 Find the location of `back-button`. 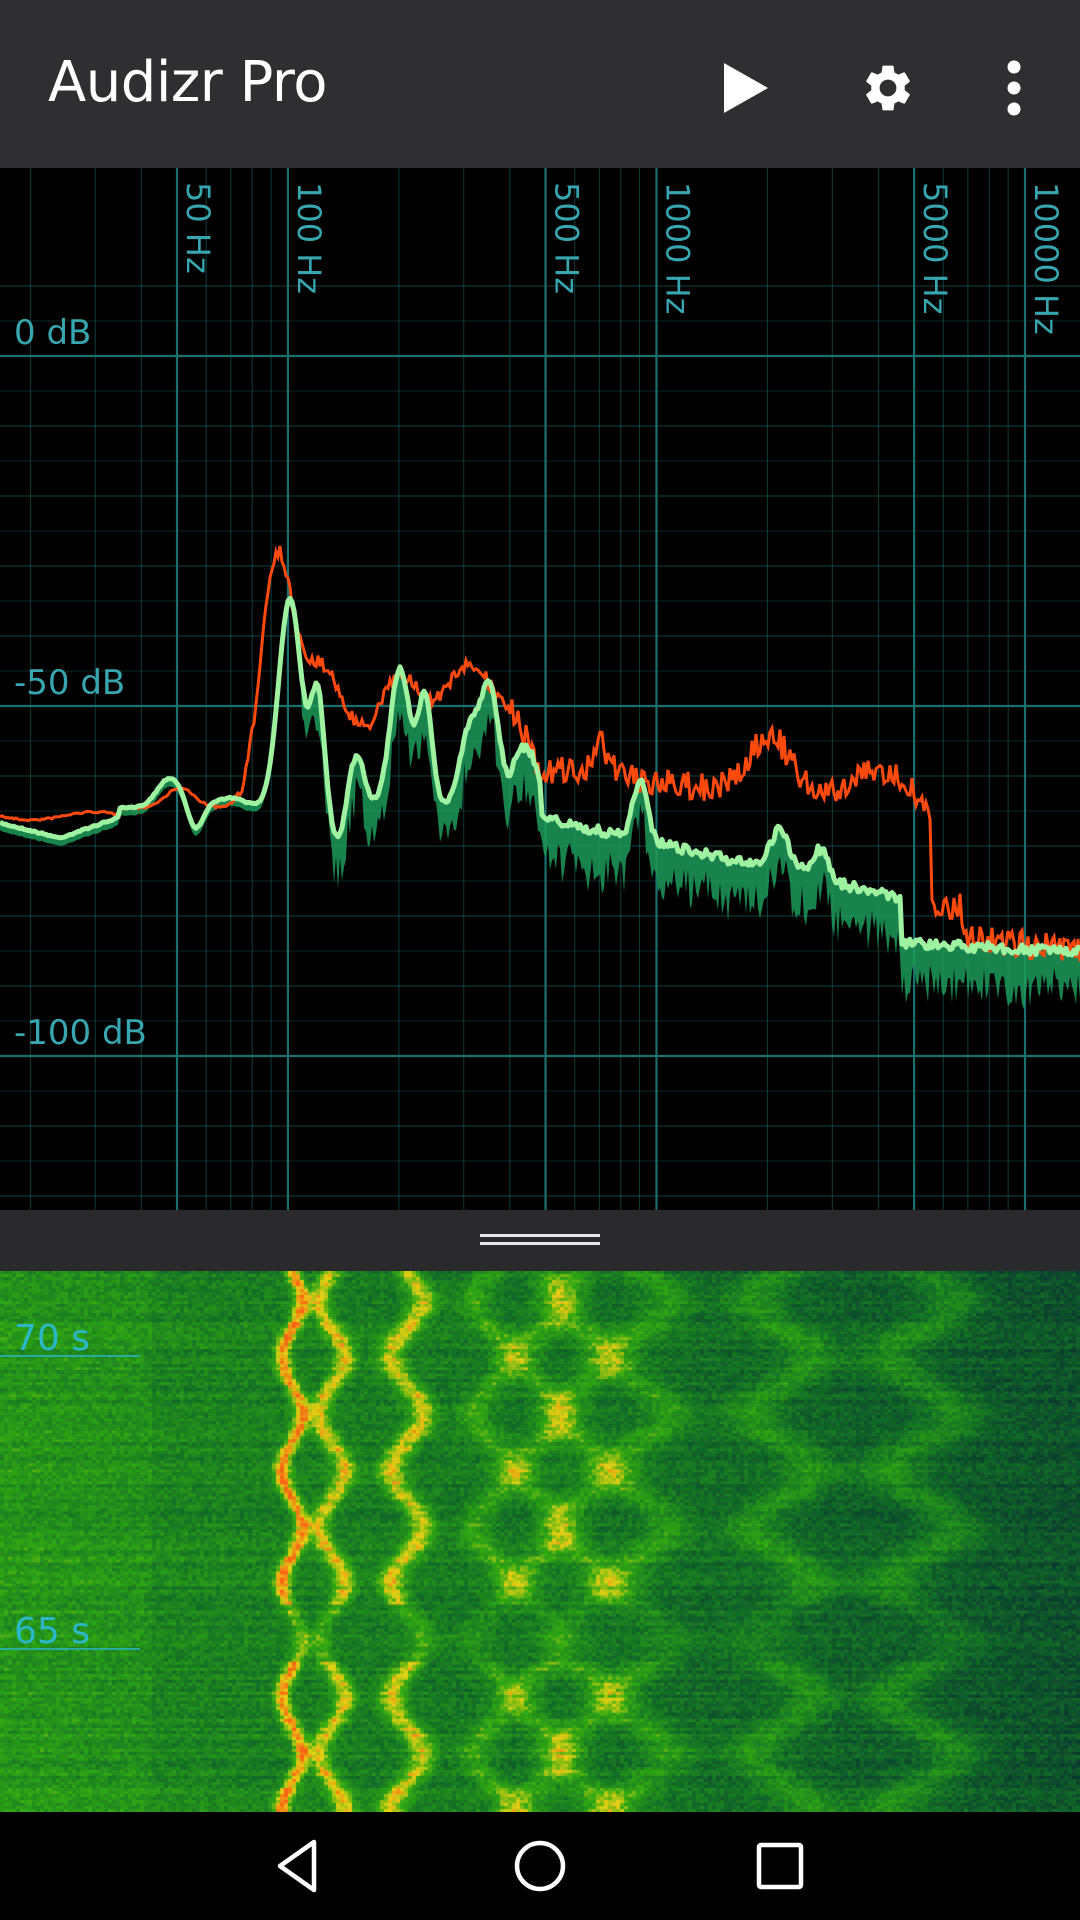

back-button is located at coordinates (300, 1866).